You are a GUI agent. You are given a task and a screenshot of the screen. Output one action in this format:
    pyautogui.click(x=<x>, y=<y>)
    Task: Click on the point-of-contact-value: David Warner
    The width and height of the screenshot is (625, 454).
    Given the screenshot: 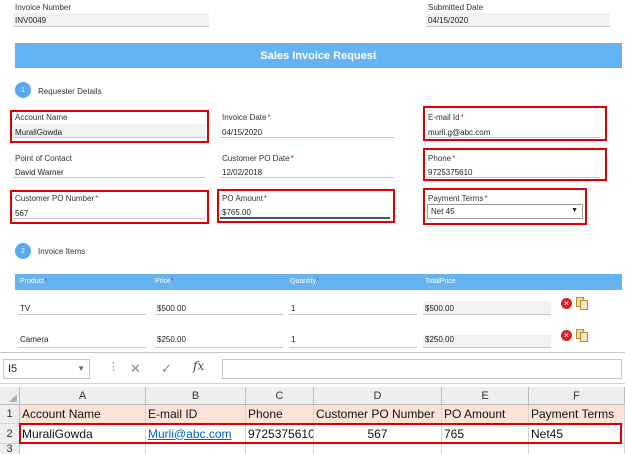 What is the action you would take?
    pyautogui.click(x=39, y=172)
    